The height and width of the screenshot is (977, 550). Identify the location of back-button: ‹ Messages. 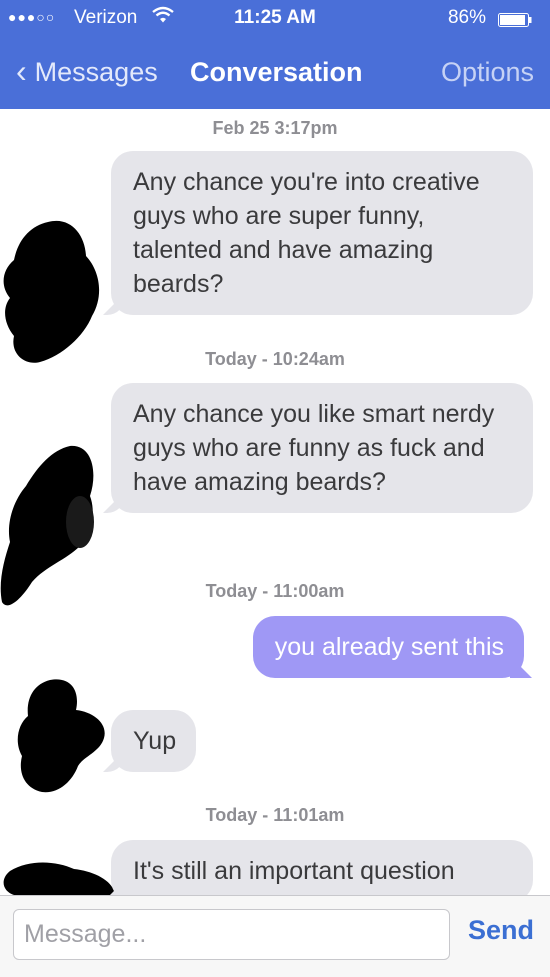
(87, 71).